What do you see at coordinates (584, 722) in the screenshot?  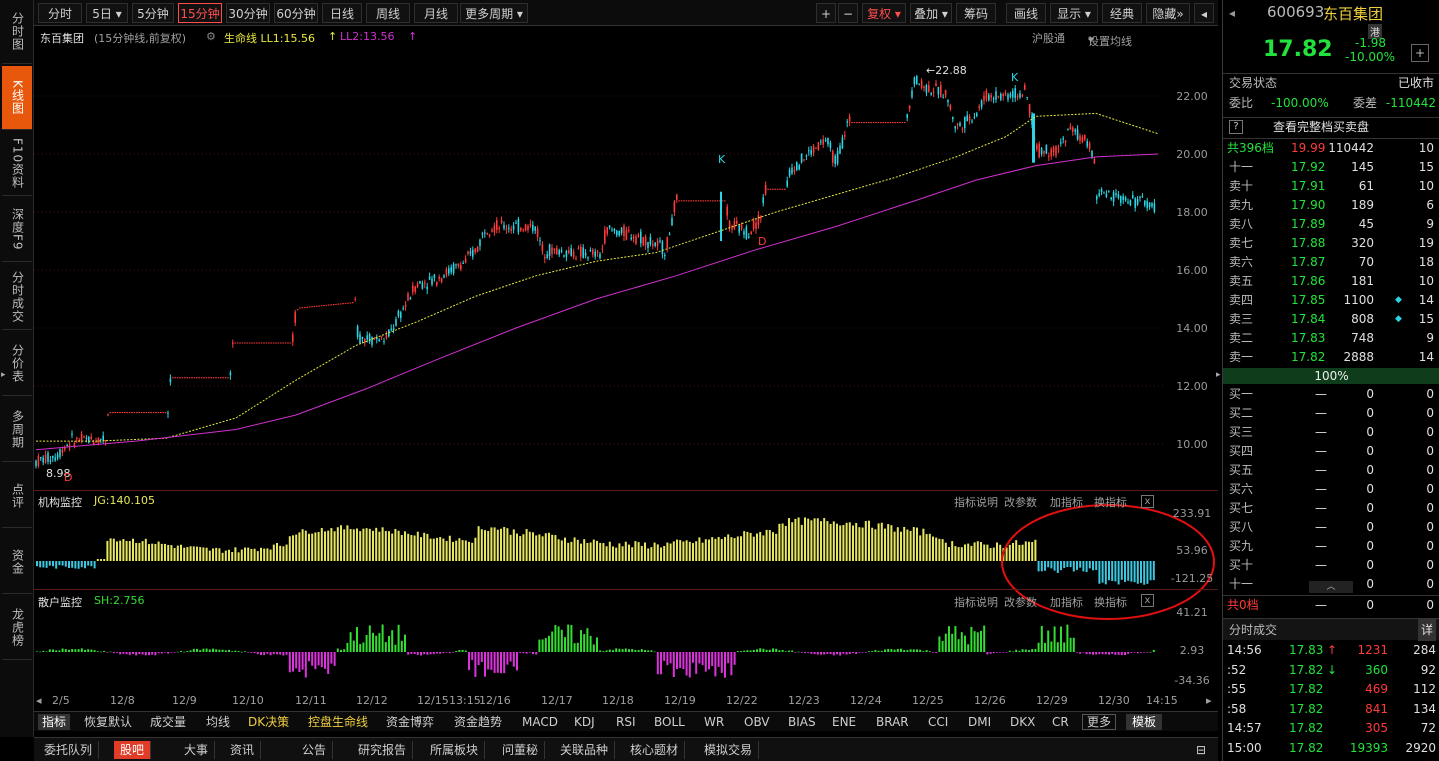 I see `tab-kdj: KDJ` at bounding box center [584, 722].